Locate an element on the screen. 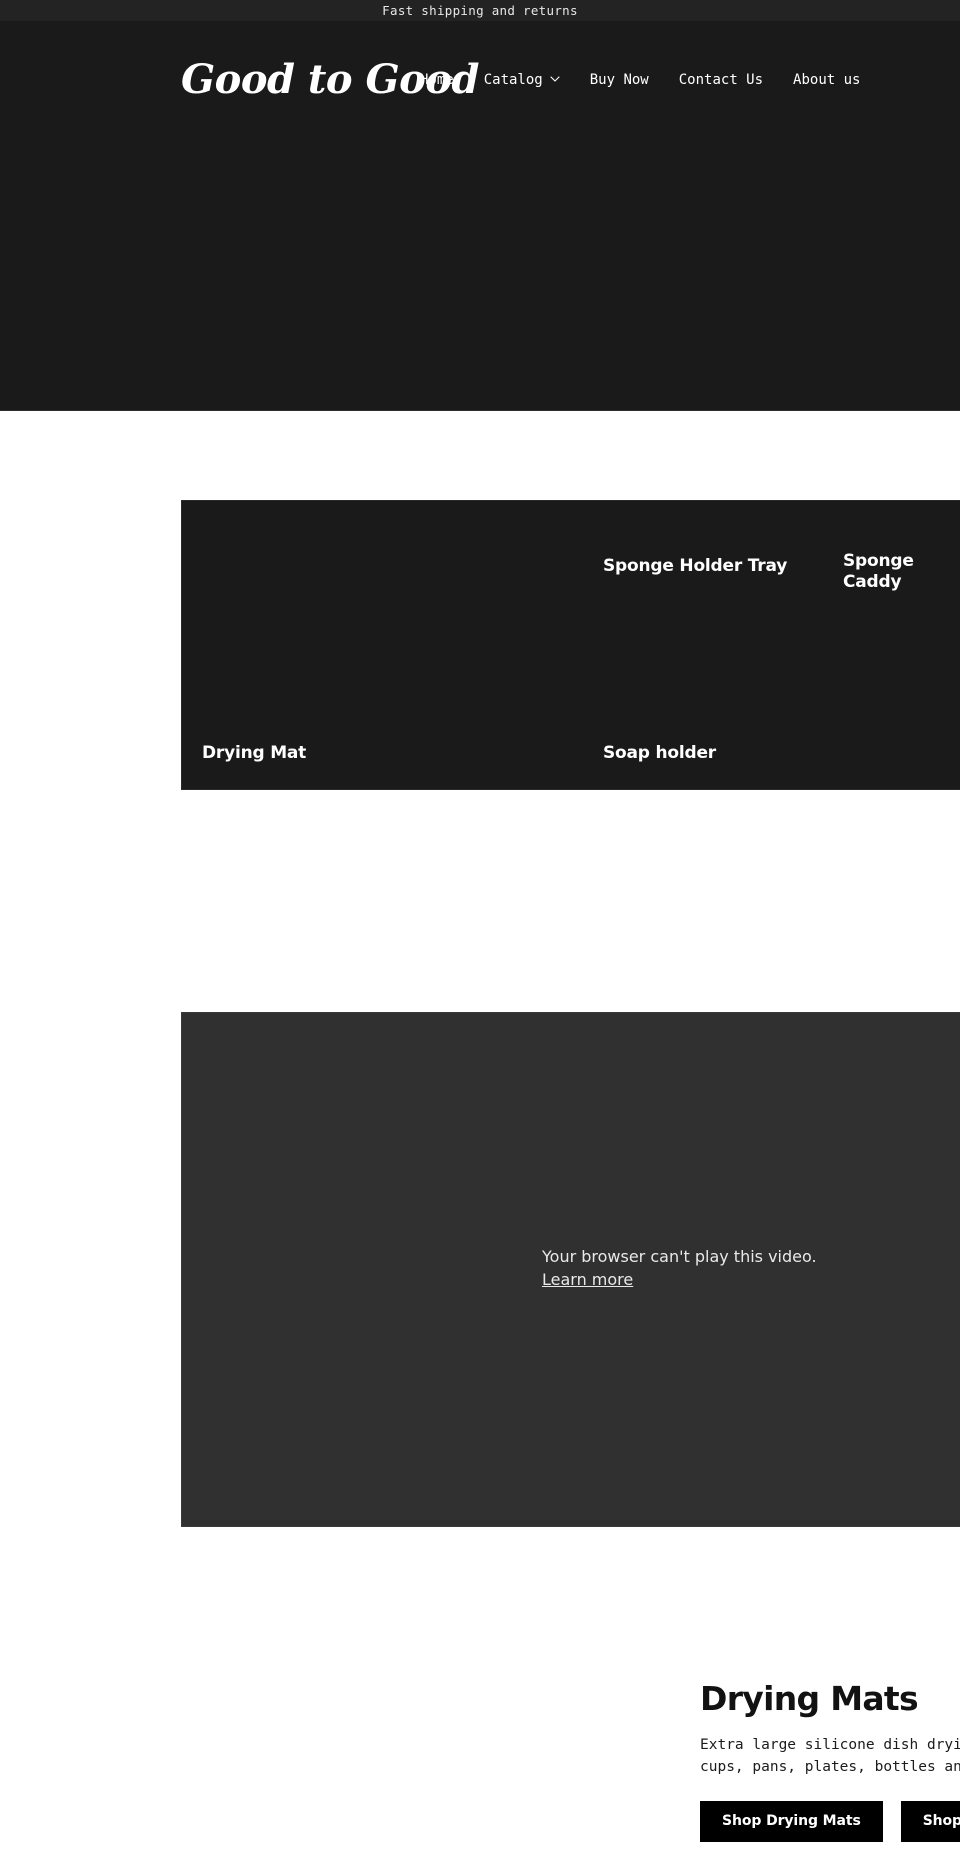 This screenshot has height=1875, width=960. announcement-text: Fast shipping and returns is located at coordinates (480, 10).